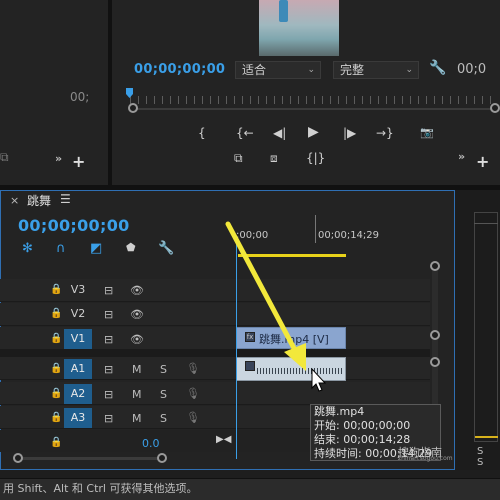 This screenshot has height=500, width=500. Describe the element at coordinates (279, 133) in the screenshot. I see `step-back-icon: ◀|` at that location.